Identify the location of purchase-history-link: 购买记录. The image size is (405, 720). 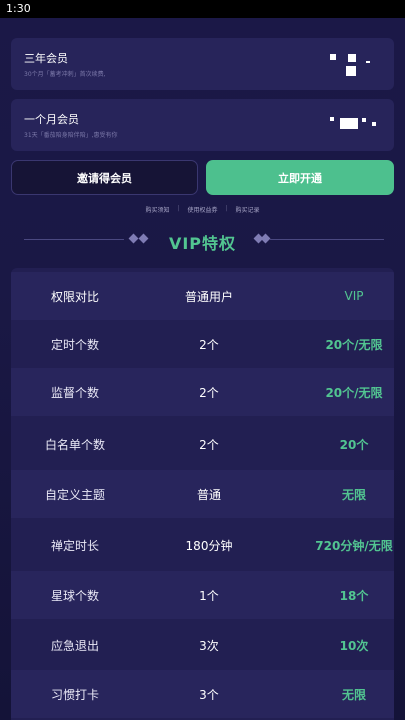
(248, 209).